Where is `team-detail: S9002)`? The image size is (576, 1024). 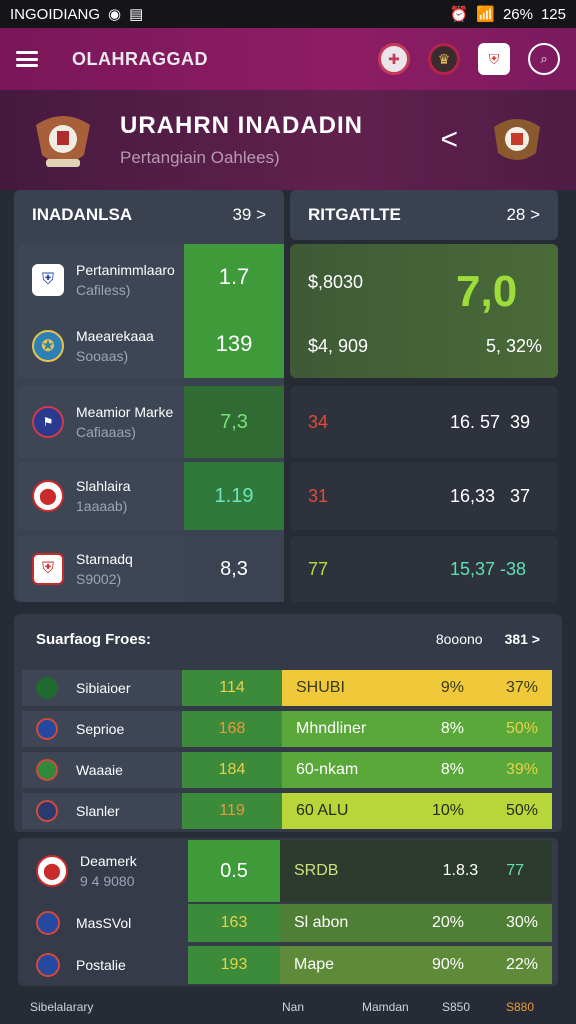 team-detail: S9002) is located at coordinates (99, 579).